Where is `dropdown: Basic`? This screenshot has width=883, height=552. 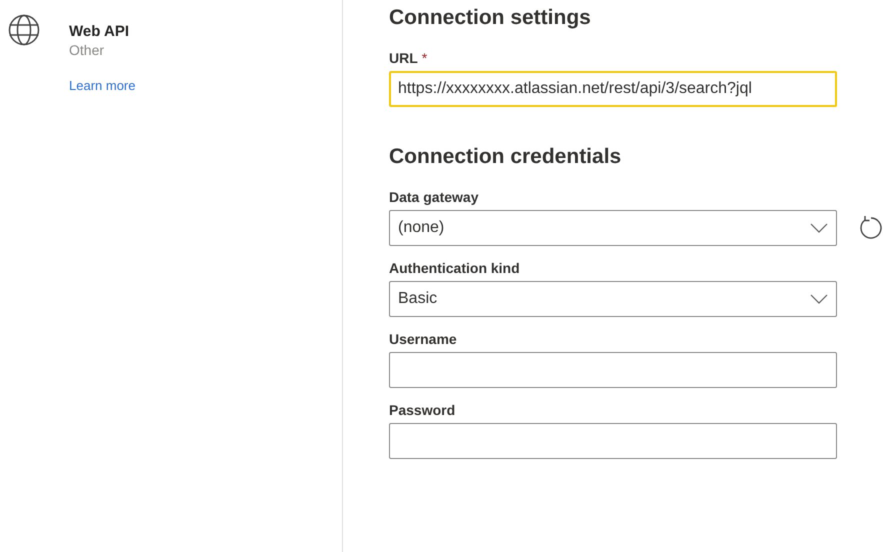 dropdown: Basic is located at coordinates (613, 299).